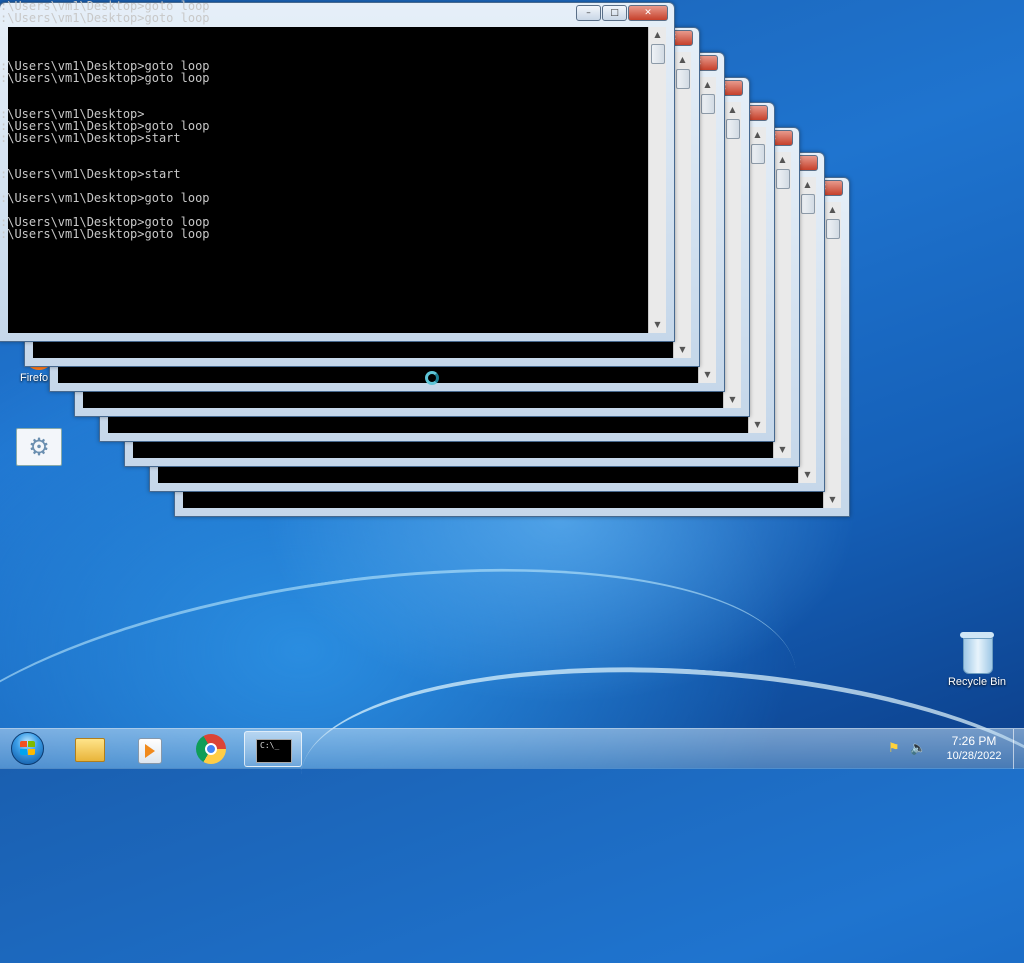 The height and width of the screenshot is (963, 1024). I want to click on taskbar-chrome-button, so click(211, 749).